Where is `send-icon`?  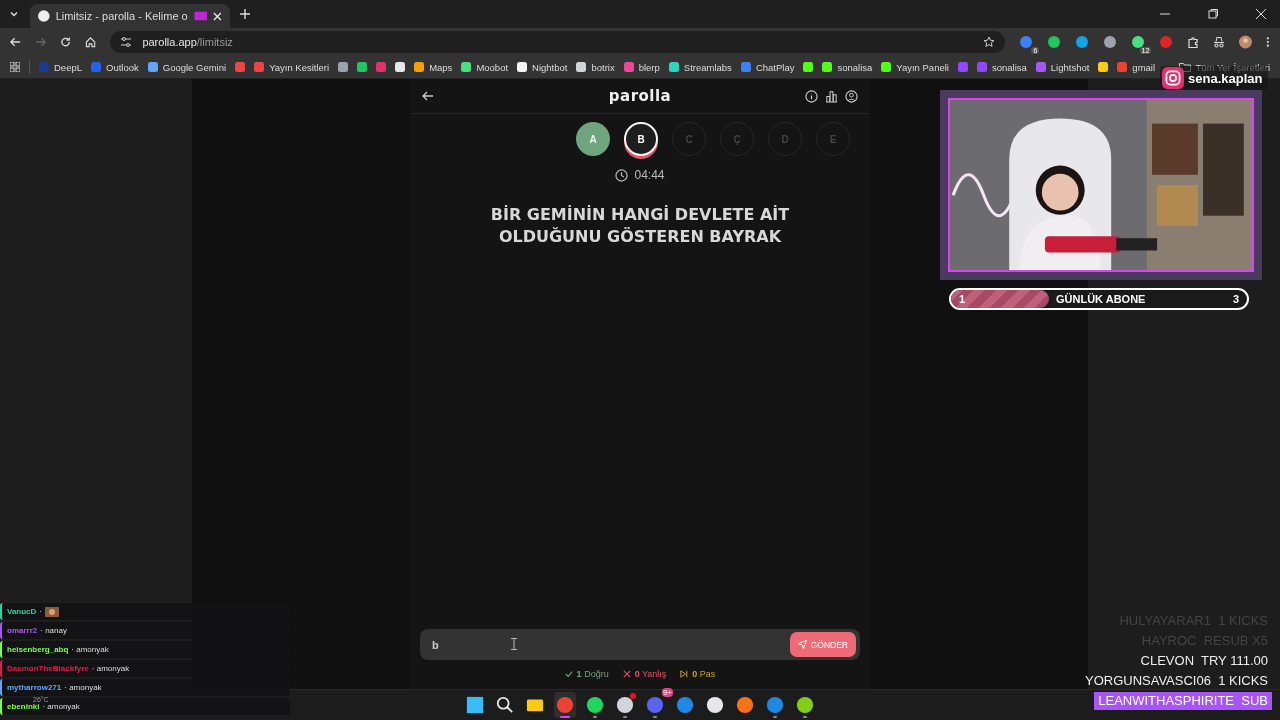
send-icon is located at coordinates (802, 644).